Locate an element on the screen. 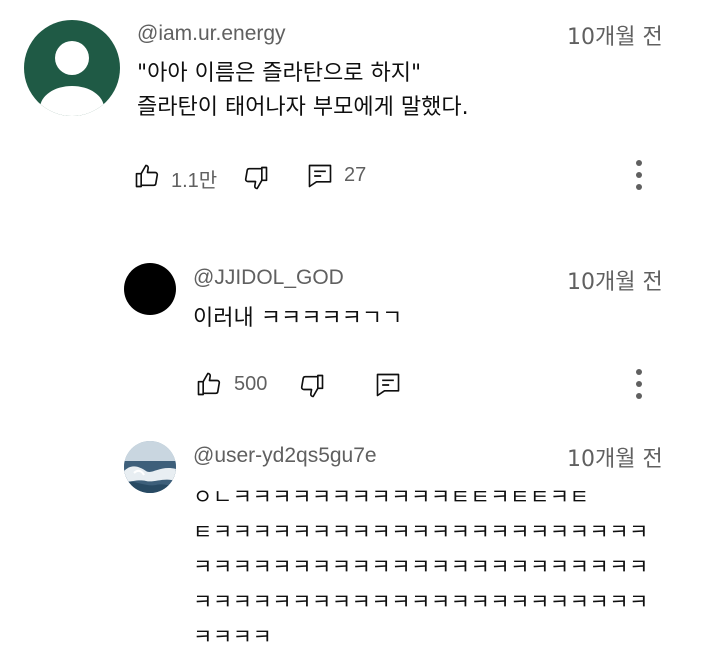 This screenshot has width=719, height=655. comment-text-line: 즐라탄이 태어나자 부모에게 말했다. is located at coordinates (303, 107).